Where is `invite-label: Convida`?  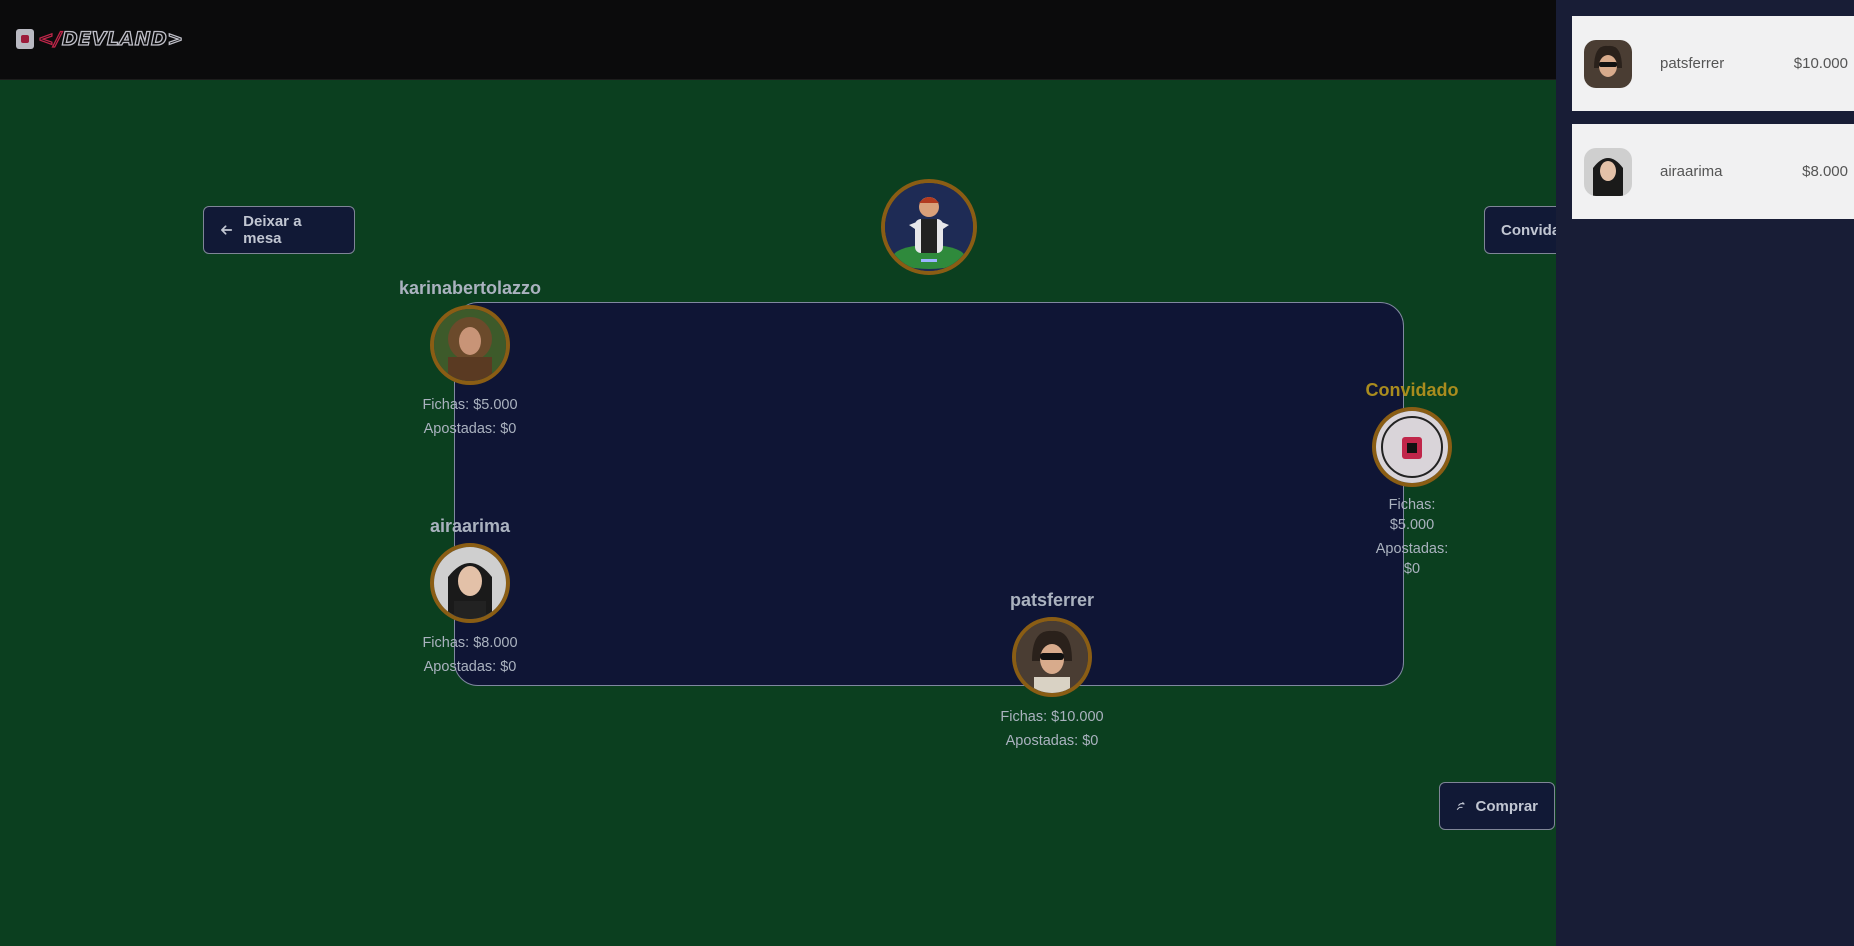
invite-label: Convida is located at coordinates (1531, 230).